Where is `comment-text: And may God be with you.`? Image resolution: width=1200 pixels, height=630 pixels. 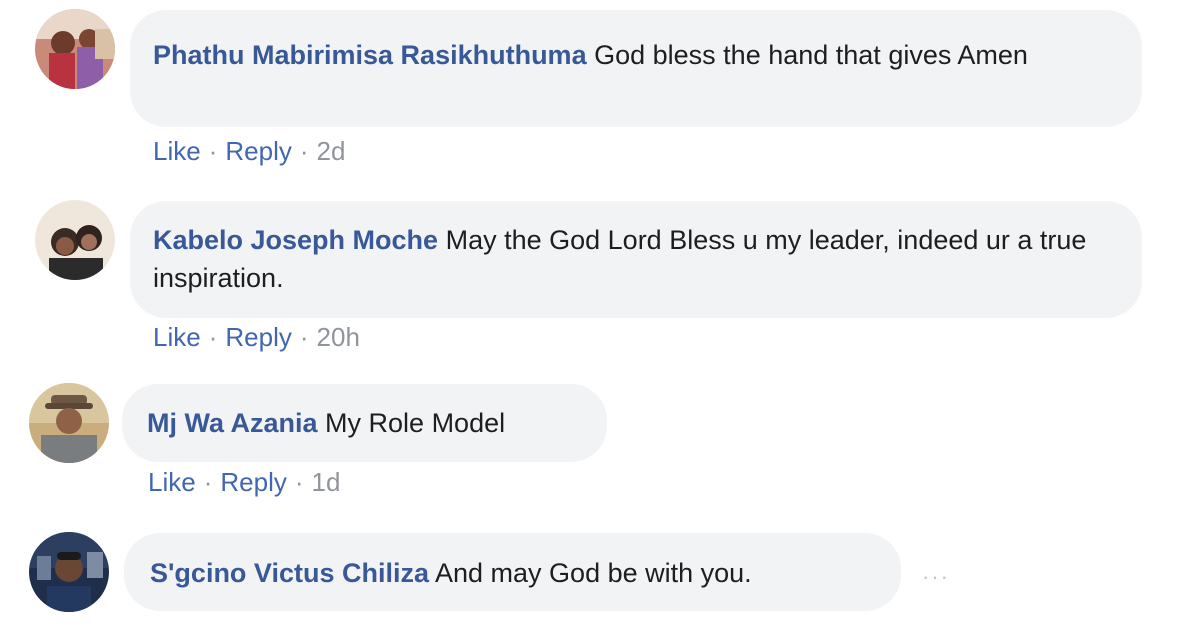
comment-text: And may God be with you. is located at coordinates (593, 573).